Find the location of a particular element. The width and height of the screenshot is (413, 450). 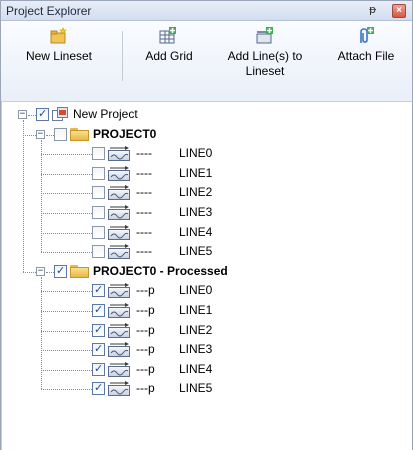

add-grid-icon is located at coordinates (167, 35).